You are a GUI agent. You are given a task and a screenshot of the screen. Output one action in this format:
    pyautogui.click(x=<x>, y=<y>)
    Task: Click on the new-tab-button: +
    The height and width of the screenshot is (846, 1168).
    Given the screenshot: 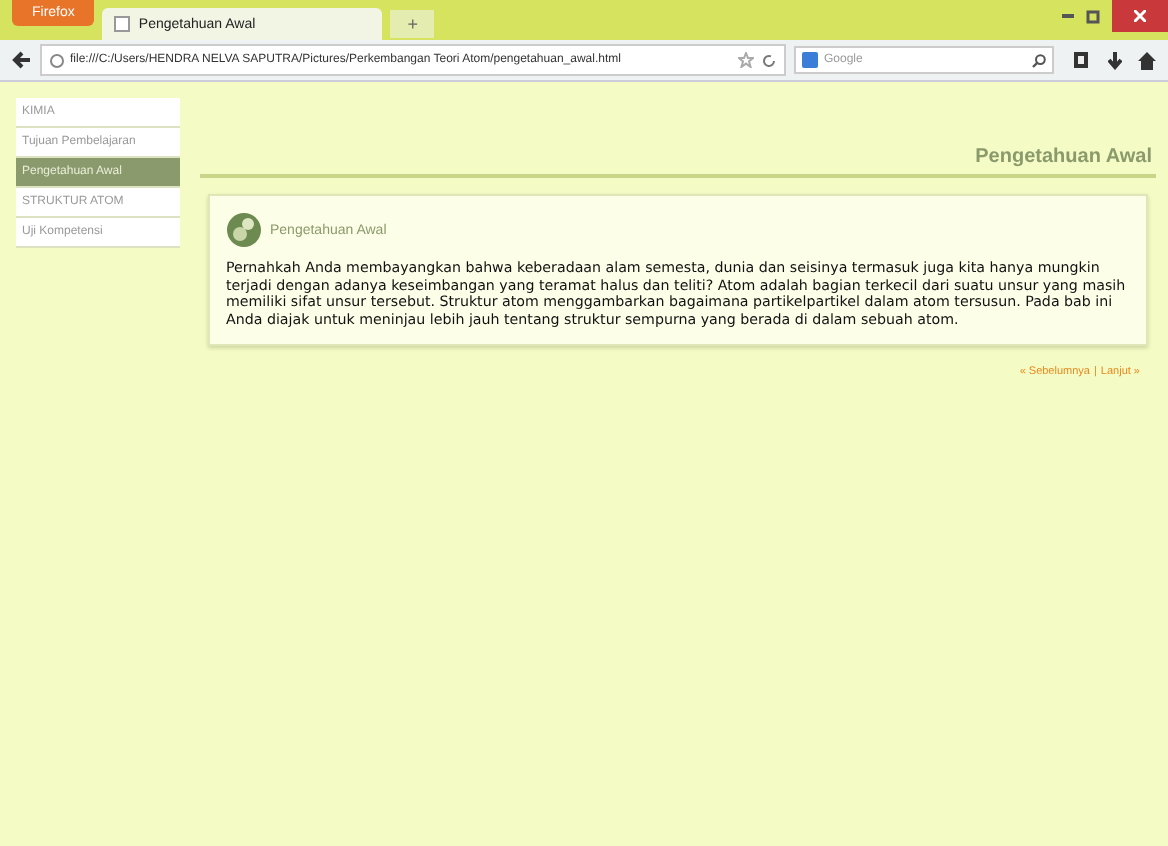 What is the action you would take?
    pyautogui.click(x=412, y=24)
    